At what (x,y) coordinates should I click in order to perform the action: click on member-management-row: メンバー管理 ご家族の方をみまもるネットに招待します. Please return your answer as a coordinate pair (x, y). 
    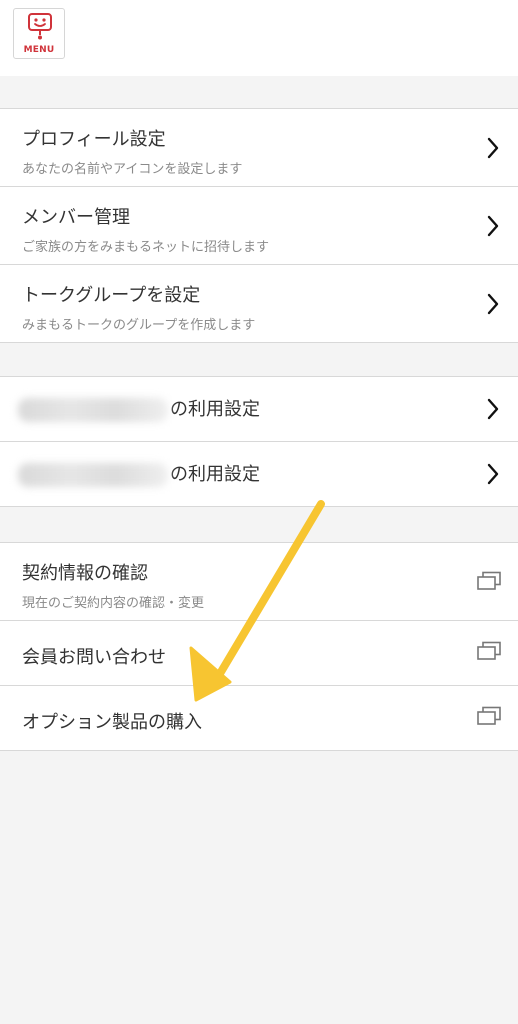
    Looking at the image, I should click on (259, 226).